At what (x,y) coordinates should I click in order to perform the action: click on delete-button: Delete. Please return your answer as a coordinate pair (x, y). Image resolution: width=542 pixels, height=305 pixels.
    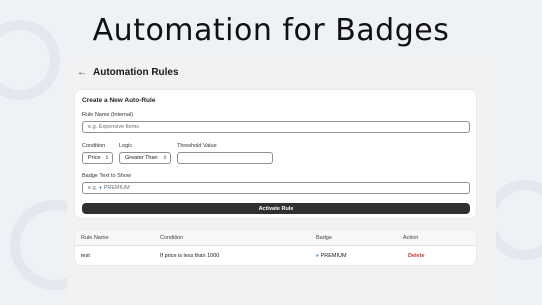
    Looking at the image, I should click on (416, 256).